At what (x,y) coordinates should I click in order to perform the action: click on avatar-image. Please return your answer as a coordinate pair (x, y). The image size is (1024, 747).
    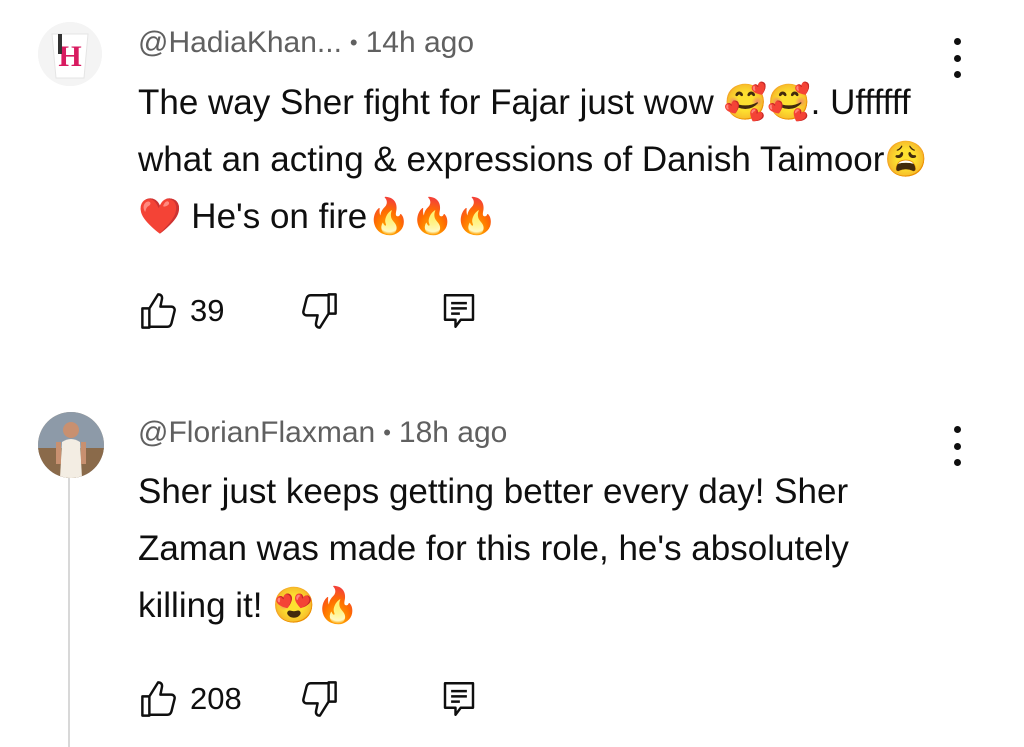
    Looking at the image, I should click on (71, 445).